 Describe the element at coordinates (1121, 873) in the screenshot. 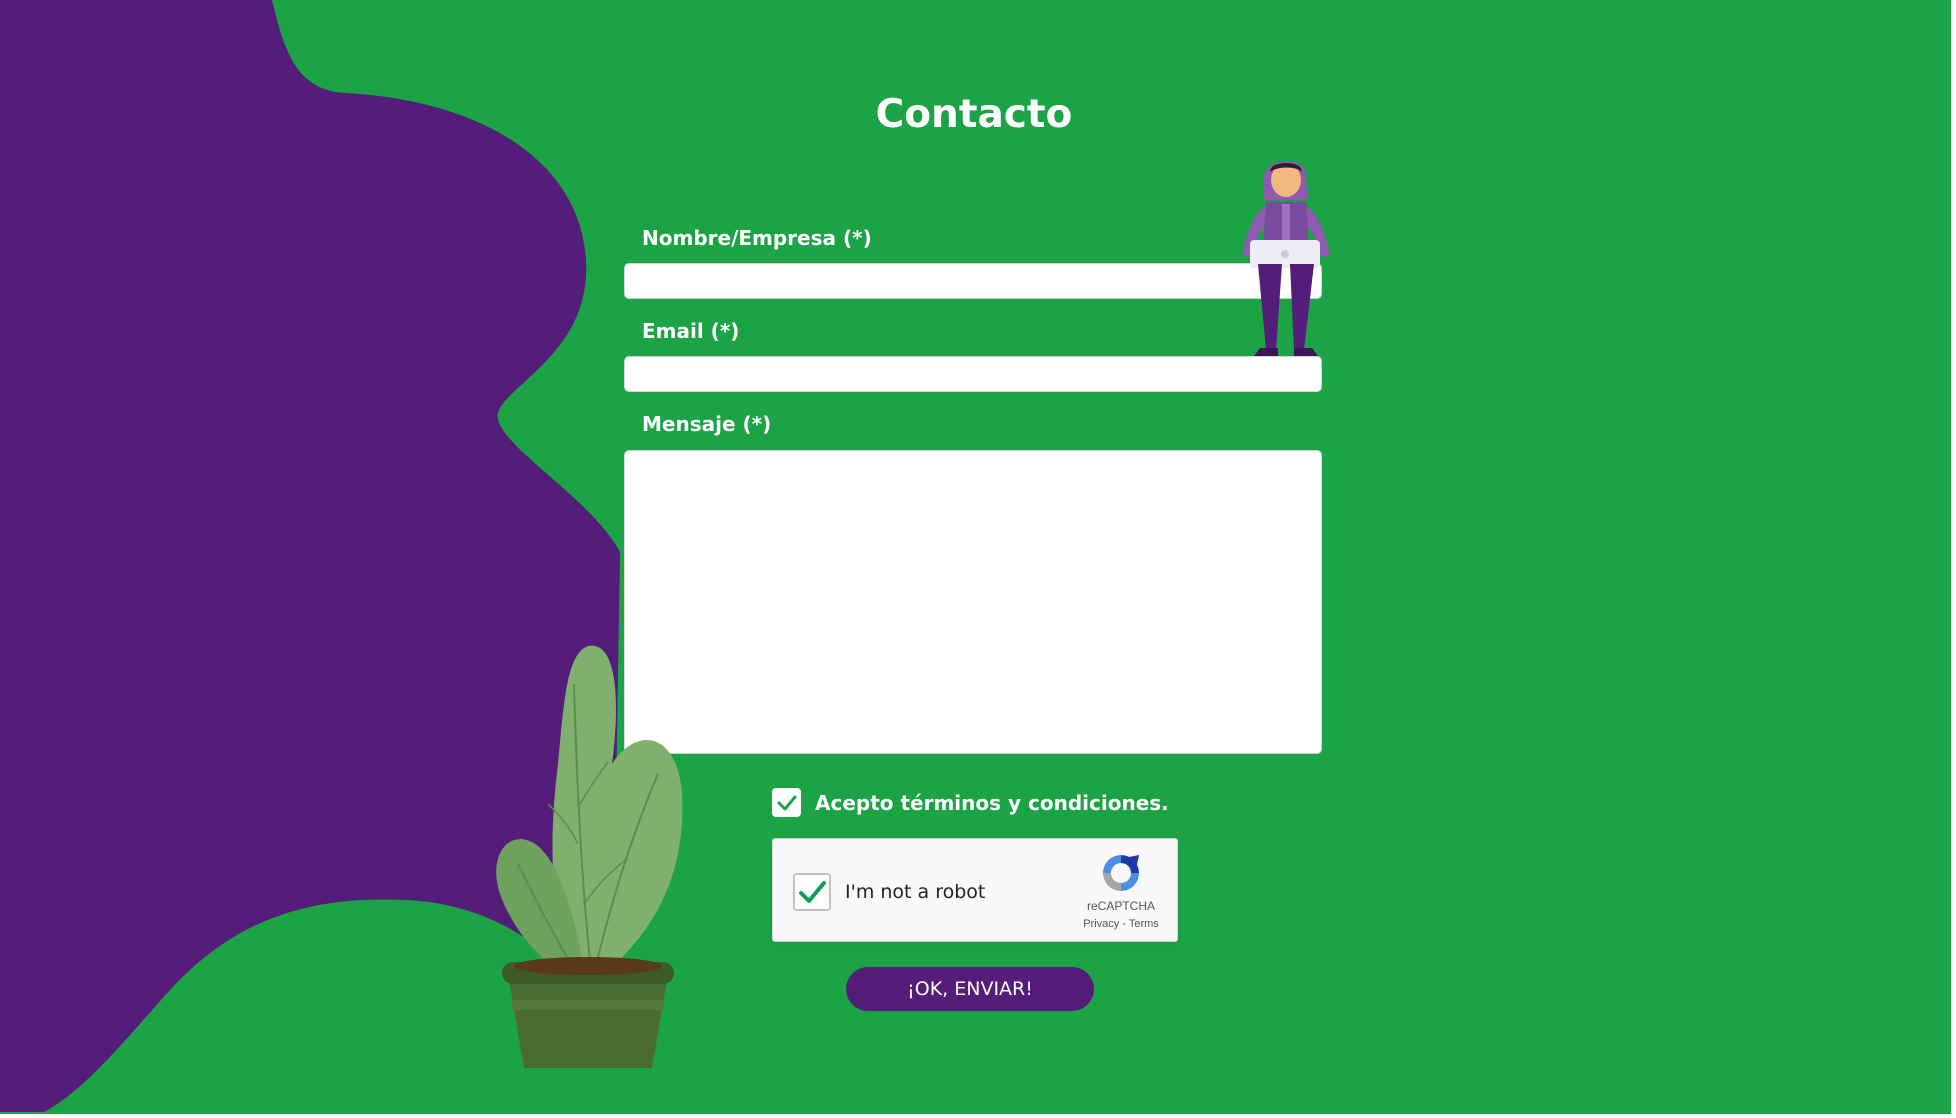

I see `recaptcha-logo-icon` at that location.